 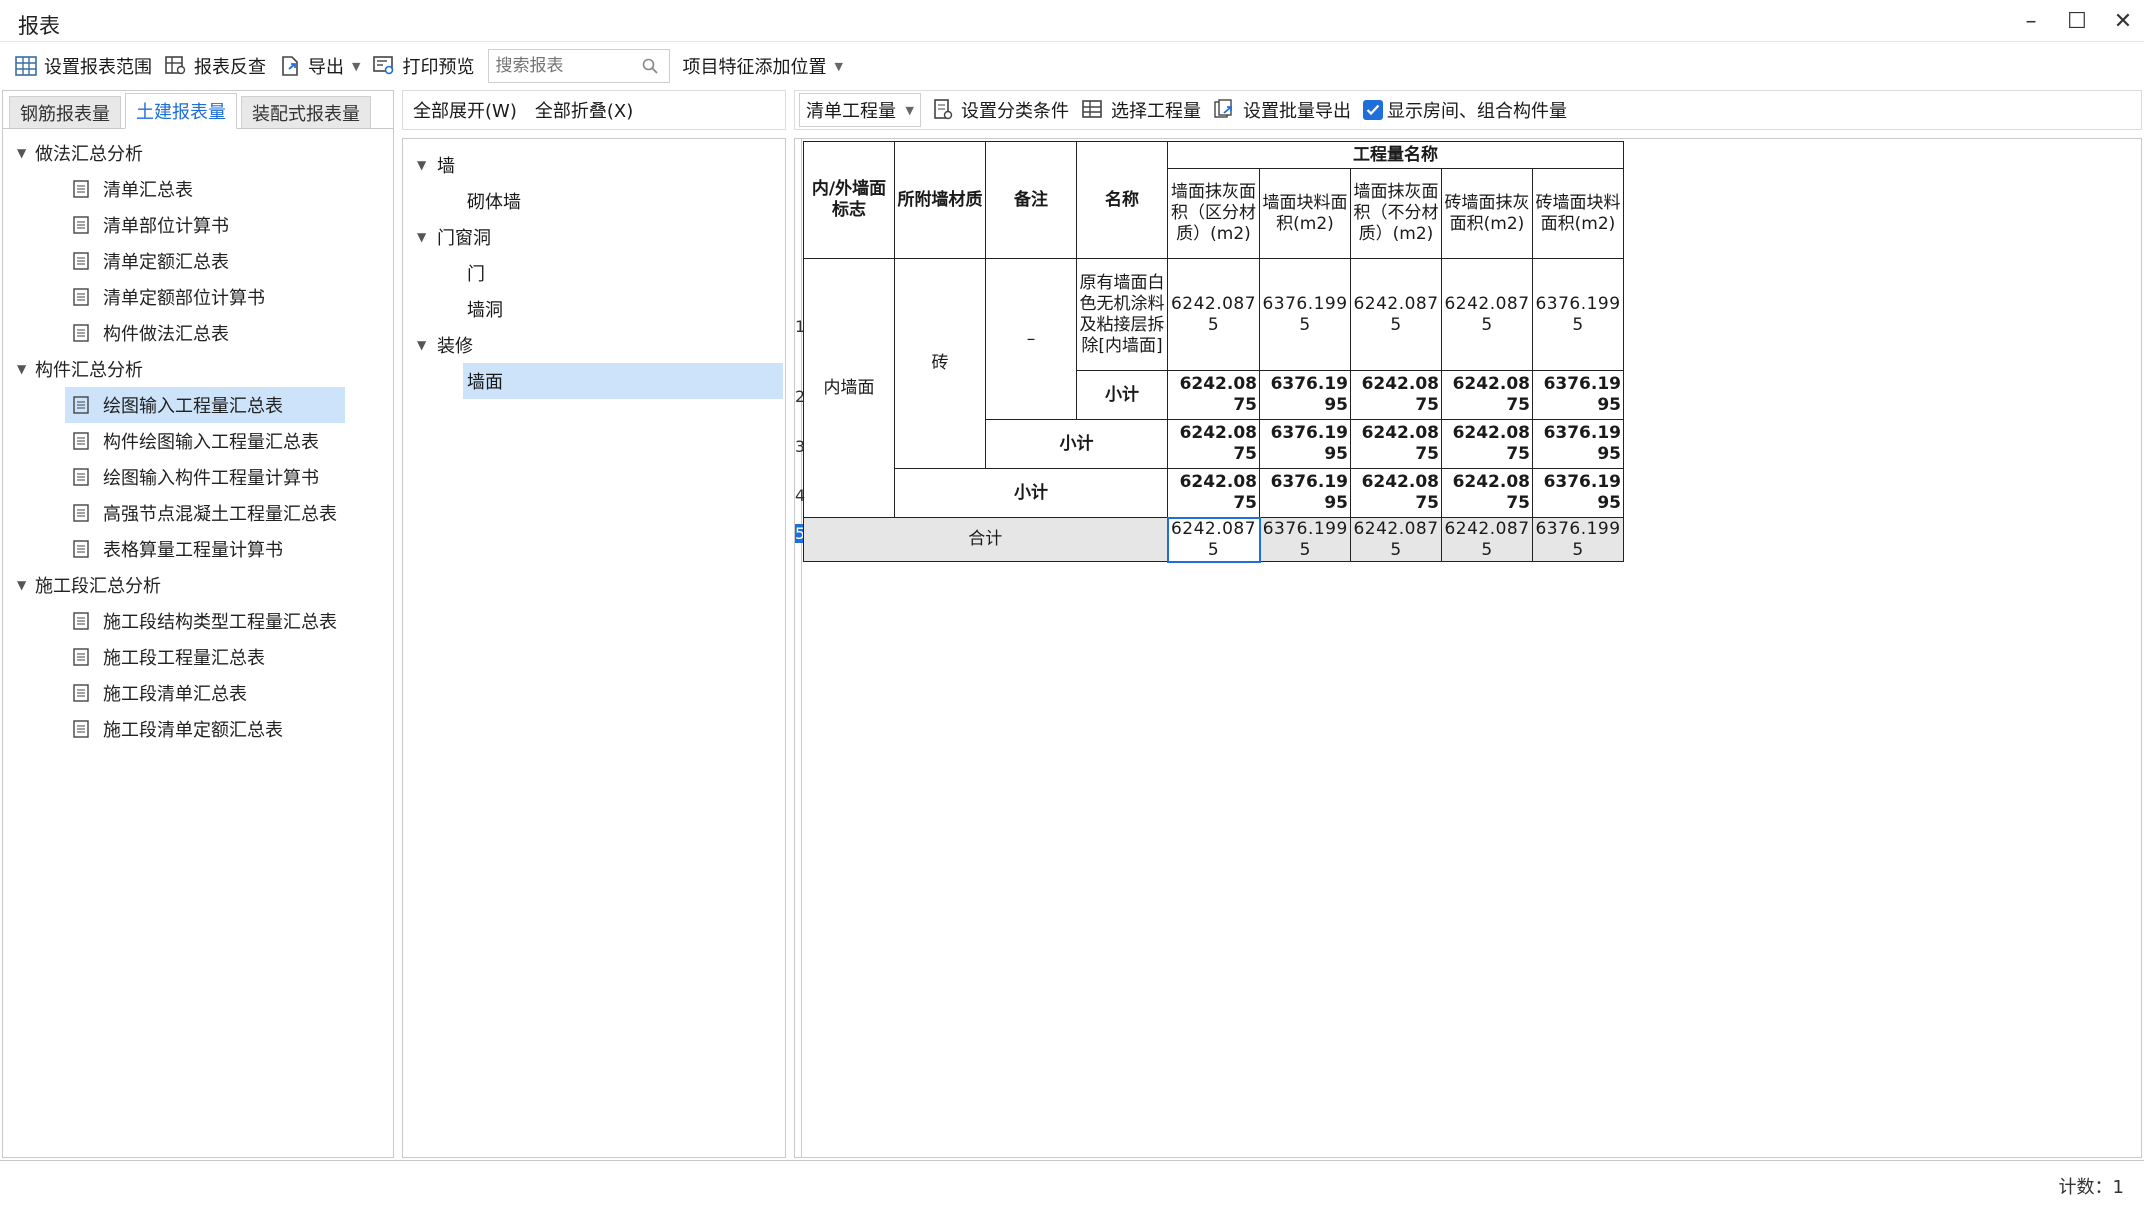 What do you see at coordinates (650, 66) in the screenshot?
I see `search-icon` at bounding box center [650, 66].